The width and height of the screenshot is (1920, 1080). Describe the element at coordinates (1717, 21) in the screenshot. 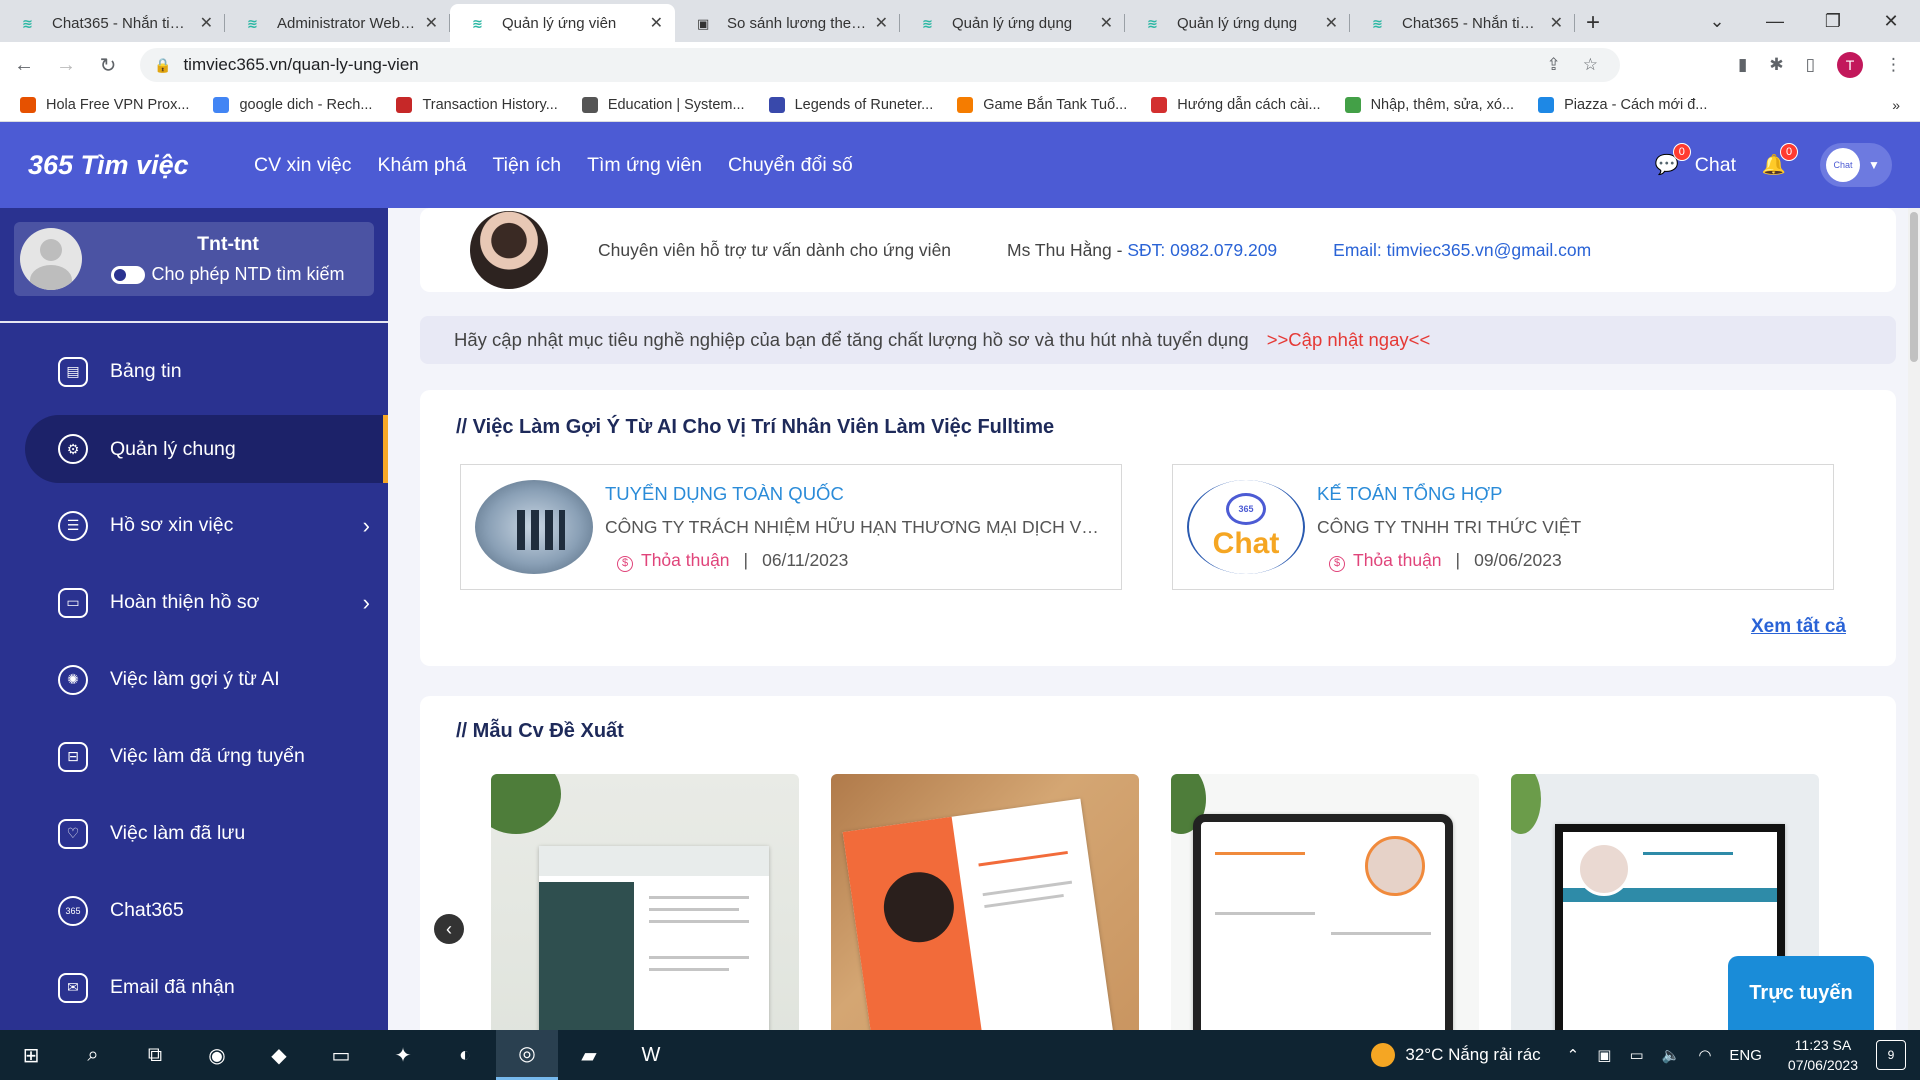

I see `tab-search-icon: ⌄` at that location.